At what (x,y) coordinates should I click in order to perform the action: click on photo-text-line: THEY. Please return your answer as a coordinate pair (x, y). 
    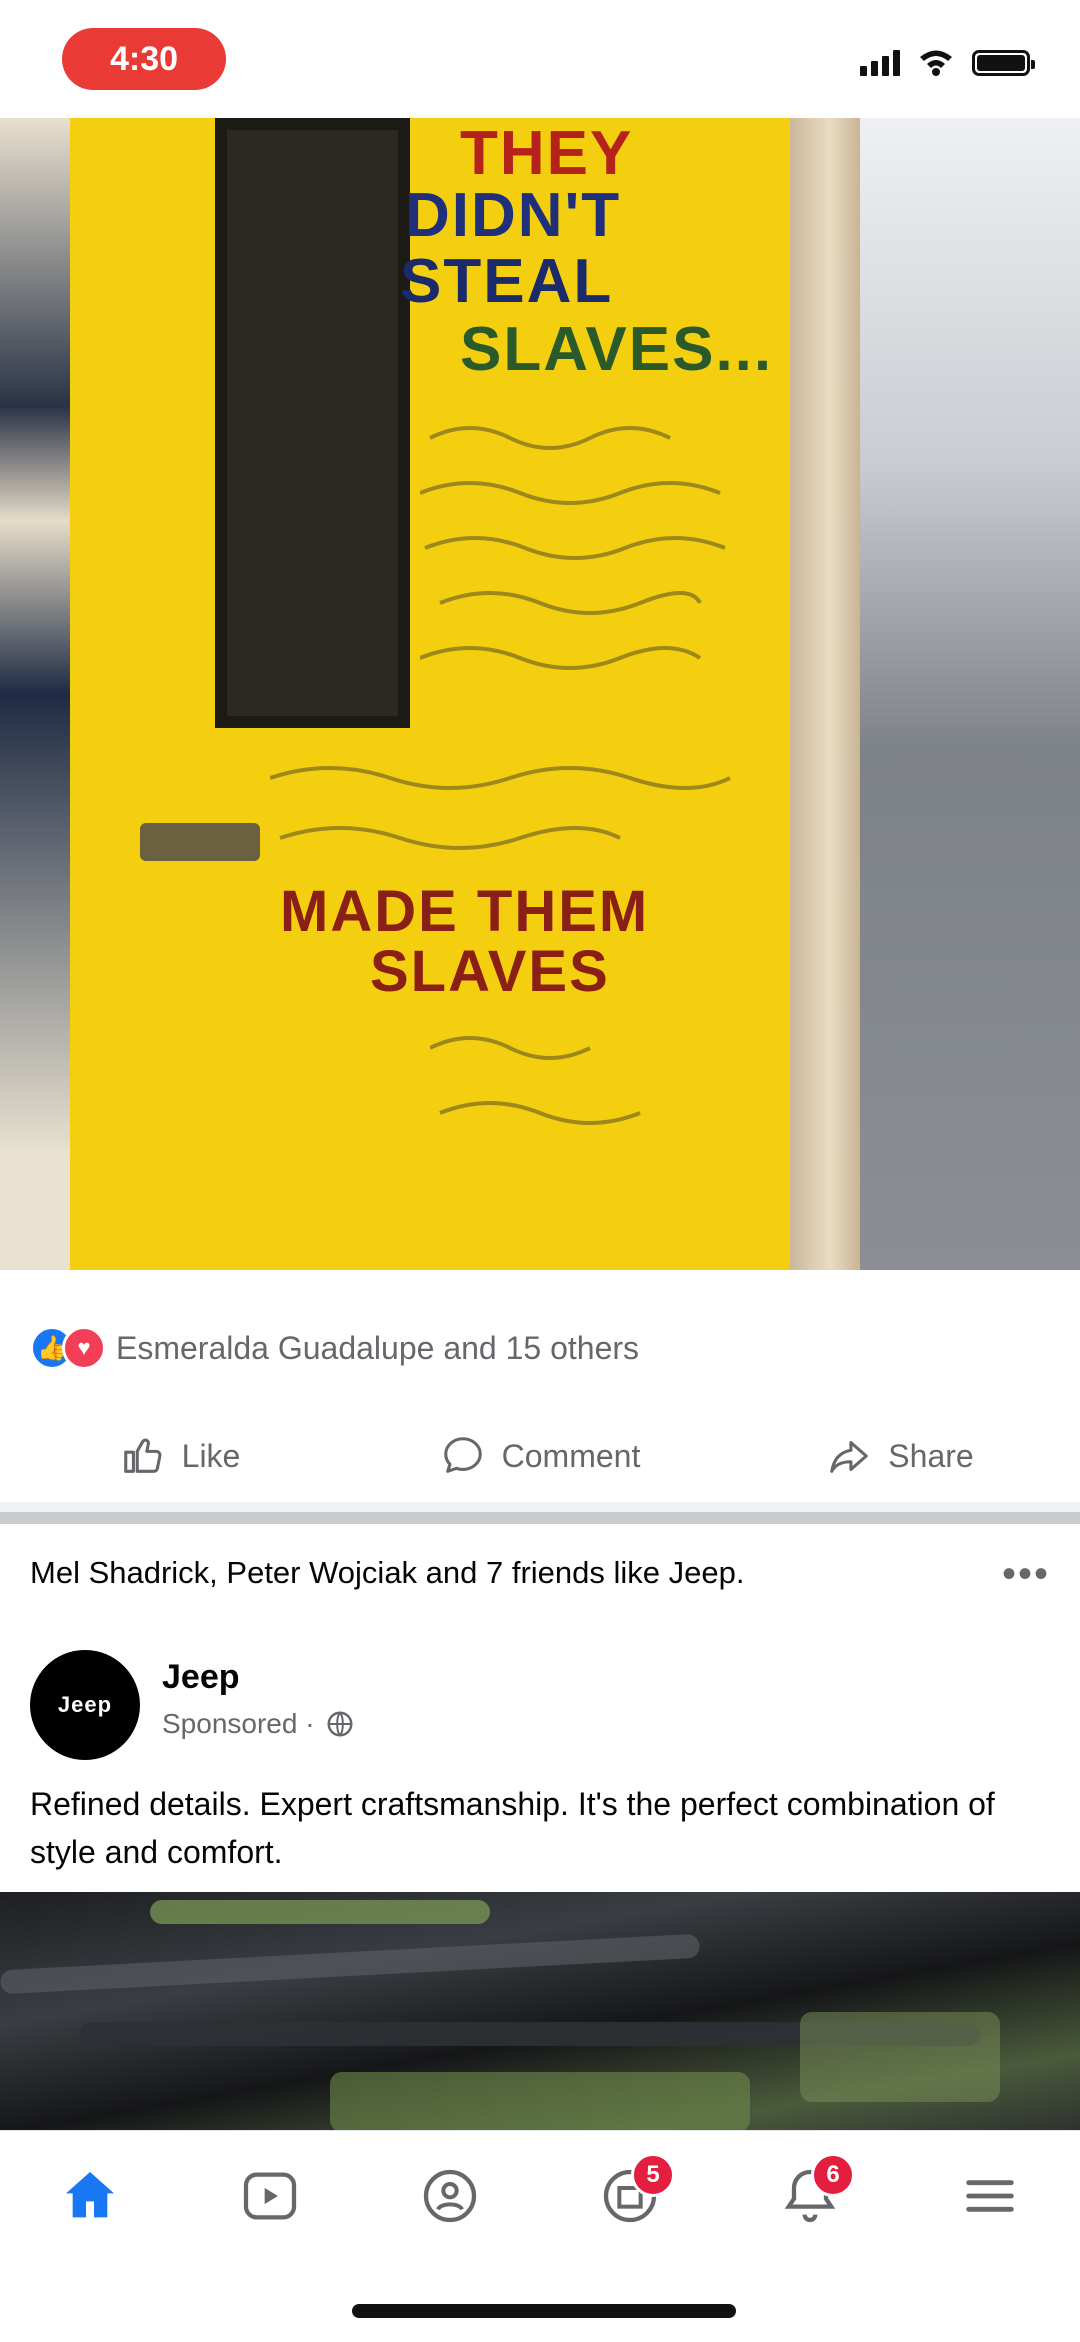
    Looking at the image, I should click on (547, 153).